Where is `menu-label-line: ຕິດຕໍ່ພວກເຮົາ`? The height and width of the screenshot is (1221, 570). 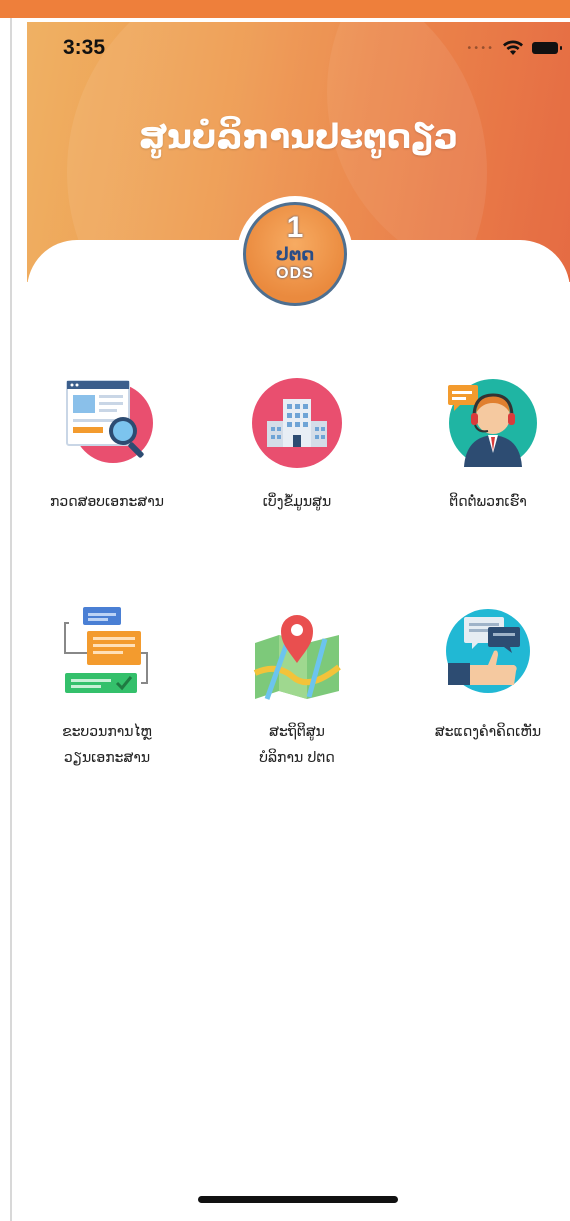
menu-label-line: ຕິດຕໍ່ພວກເຮົາ is located at coordinates (488, 502).